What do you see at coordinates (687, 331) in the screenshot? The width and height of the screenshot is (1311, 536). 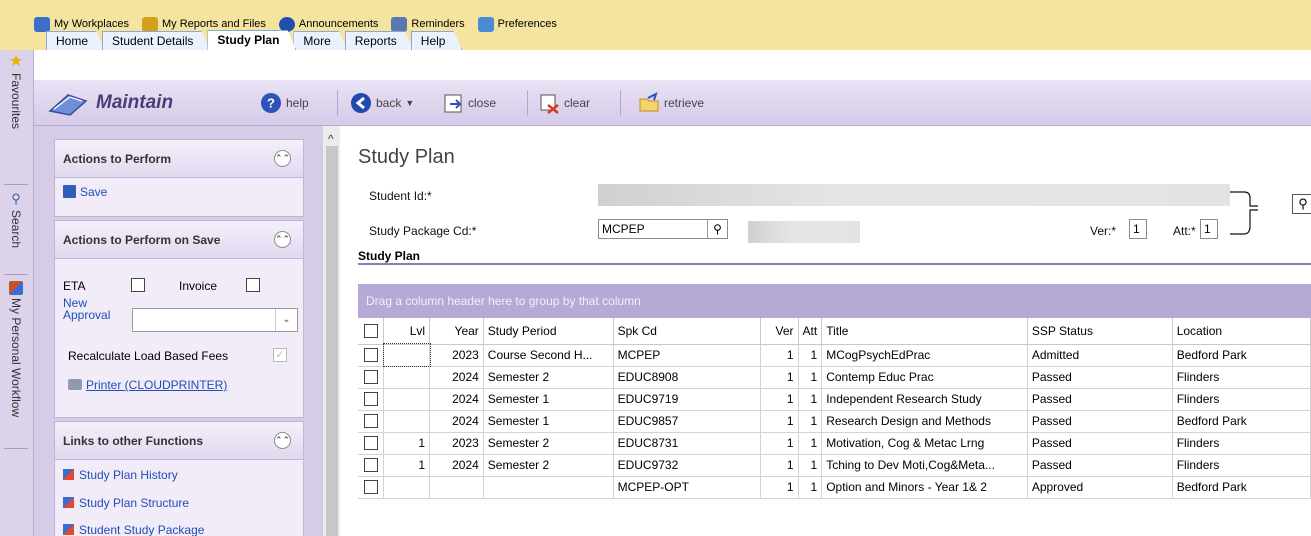 I see `column-header-spk-cd: Spk Cd` at bounding box center [687, 331].